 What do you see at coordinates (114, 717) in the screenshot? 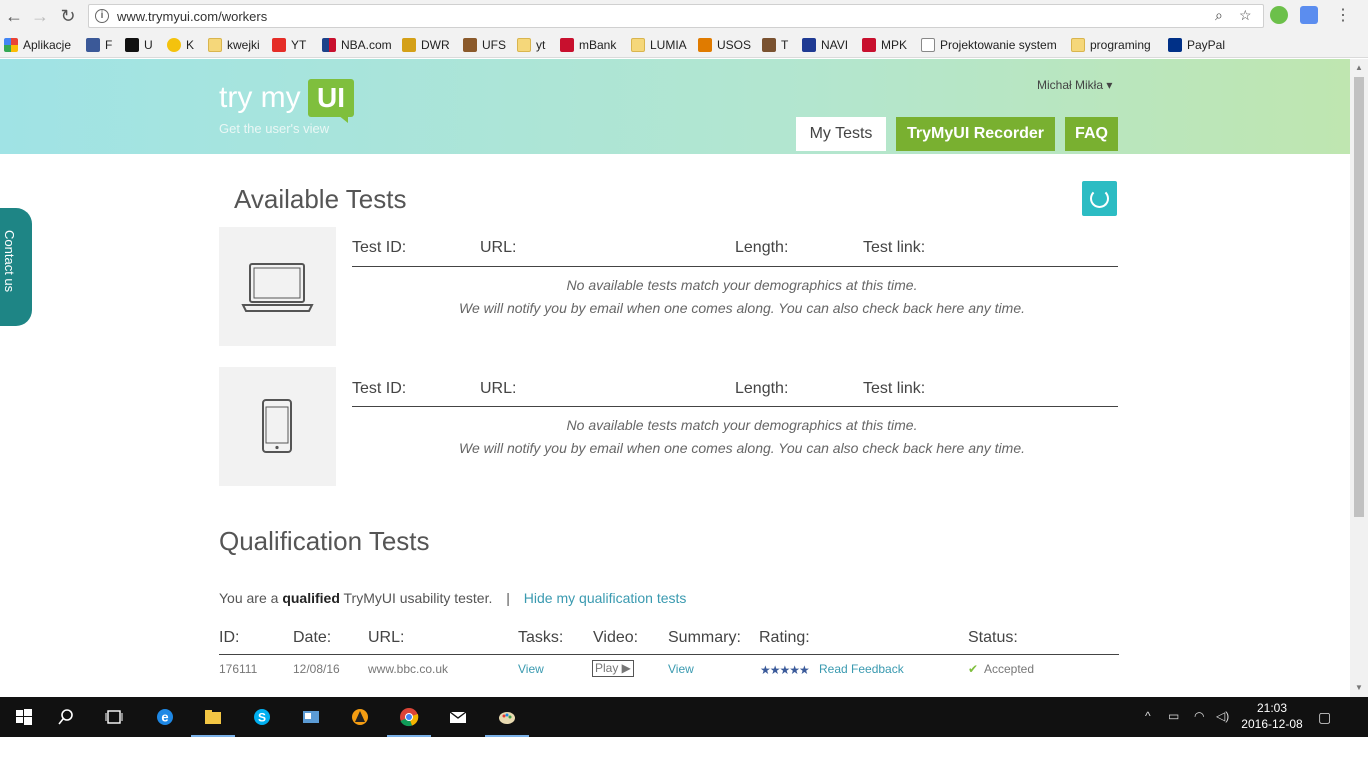
I see `task-view-button` at bounding box center [114, 717].